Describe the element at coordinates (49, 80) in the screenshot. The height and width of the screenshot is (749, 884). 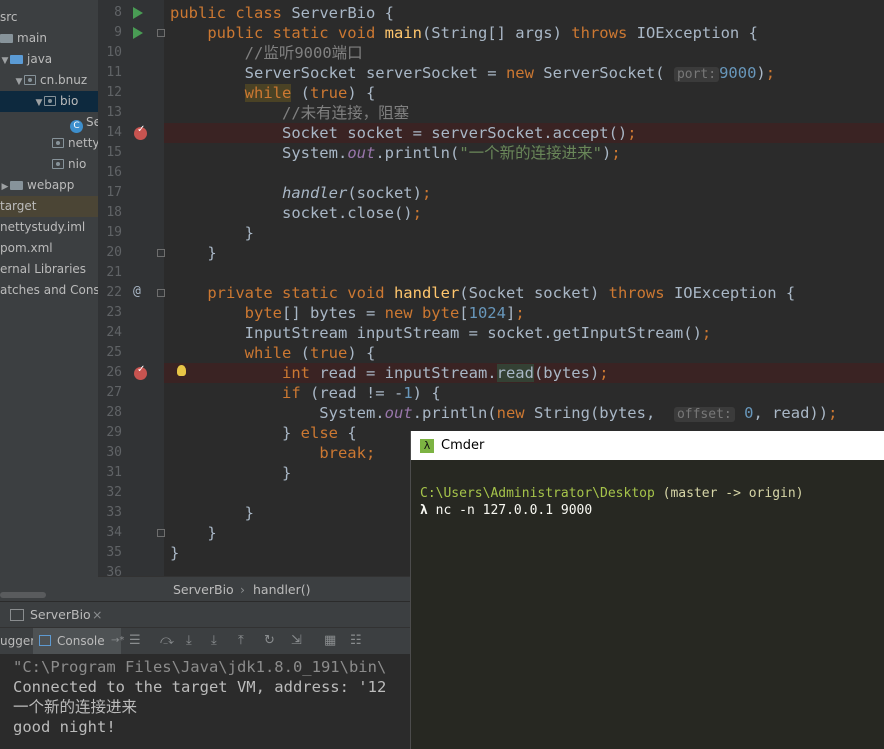
I see `tree-item-cn-bnuz: ▼ cn.bnuz` at that location.